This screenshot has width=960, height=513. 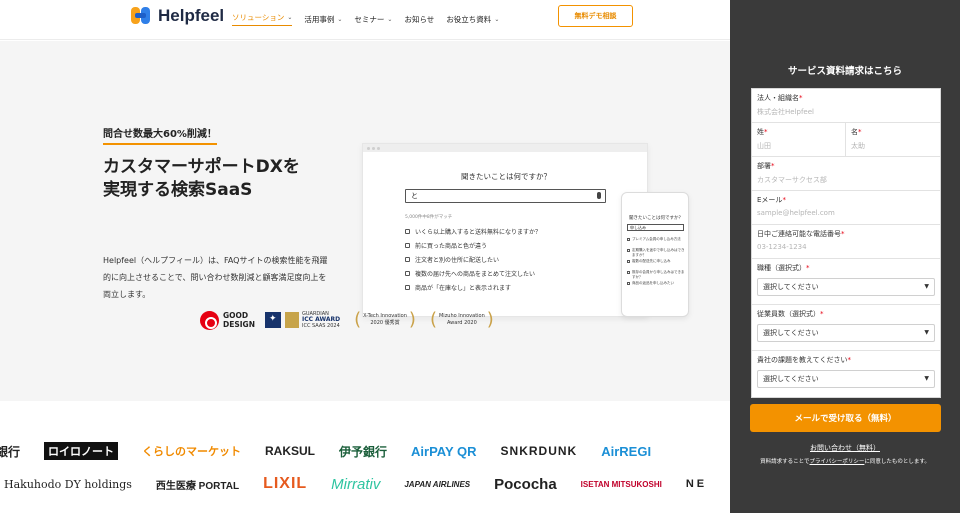 I want to click on phone-search-input: 申し込み, so click(x=655, y=227).